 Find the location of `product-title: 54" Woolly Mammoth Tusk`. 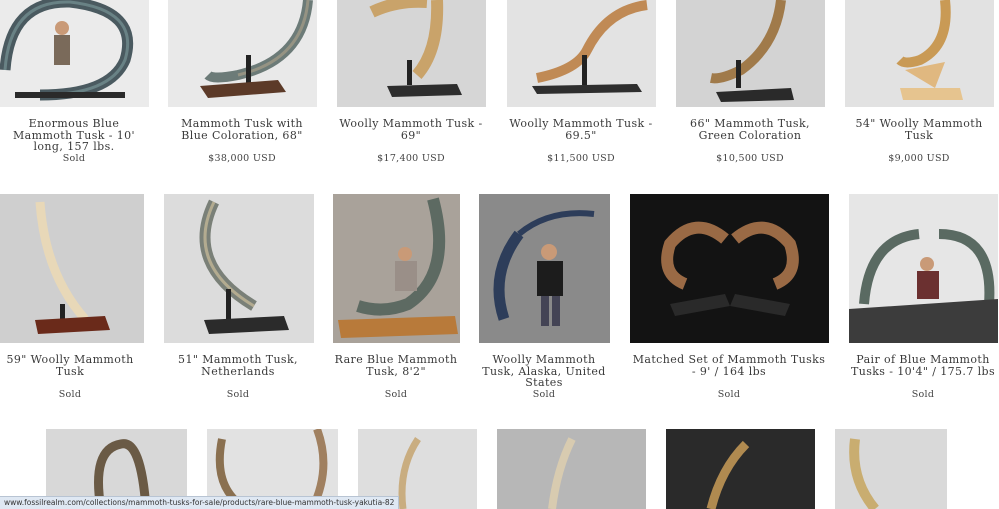

product-title: 54" Woolly Mammoth Tusk is located at coordinates (919, 129).